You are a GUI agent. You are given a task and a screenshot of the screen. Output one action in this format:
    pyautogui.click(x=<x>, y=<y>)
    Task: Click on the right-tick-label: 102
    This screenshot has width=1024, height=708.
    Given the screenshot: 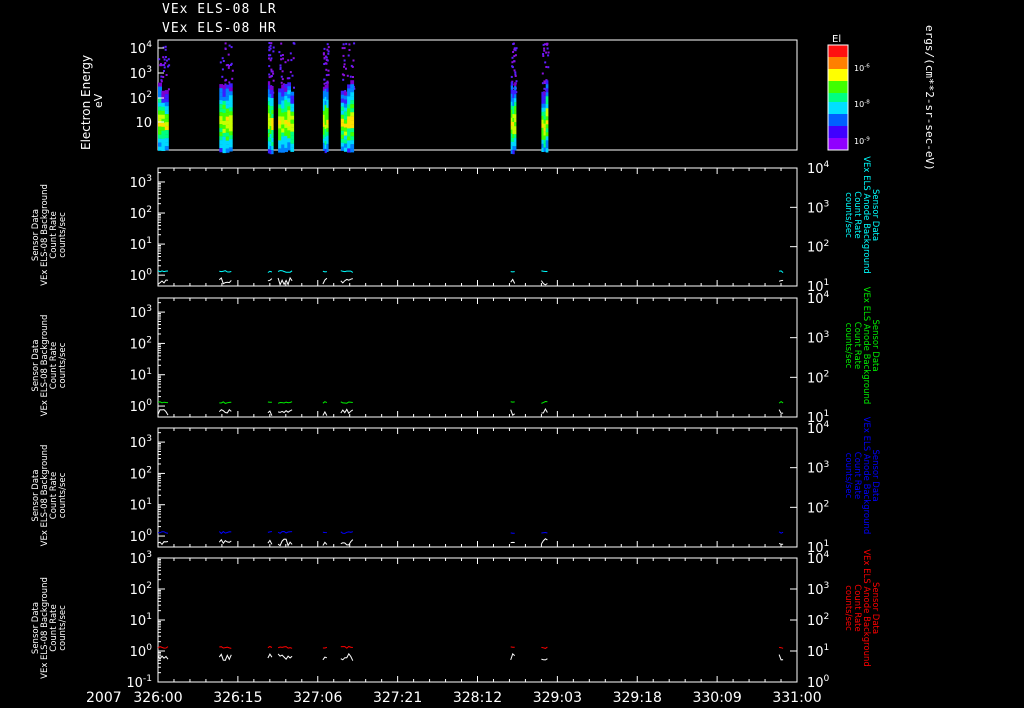 What is the action you would take?
    pyautogui.click(x=818, y=620)
    